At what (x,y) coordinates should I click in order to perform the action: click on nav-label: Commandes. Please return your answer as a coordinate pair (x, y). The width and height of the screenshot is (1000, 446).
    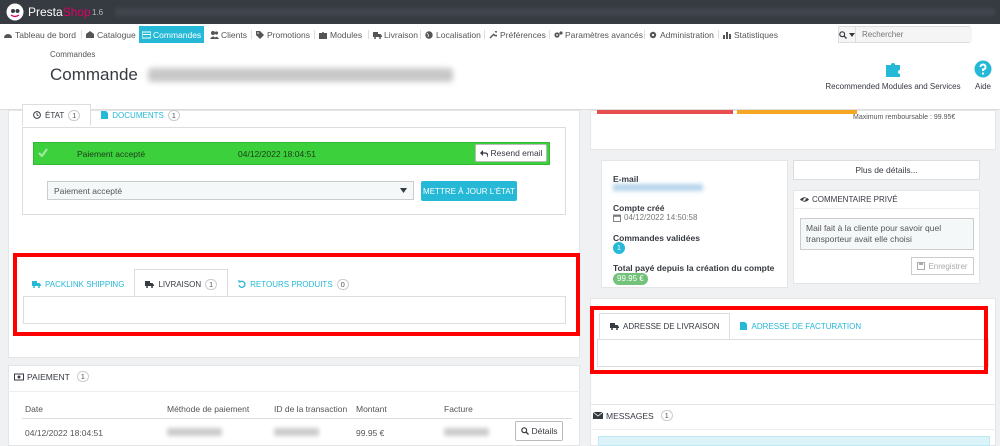
    Looking at the image, I should click on (177, 34).